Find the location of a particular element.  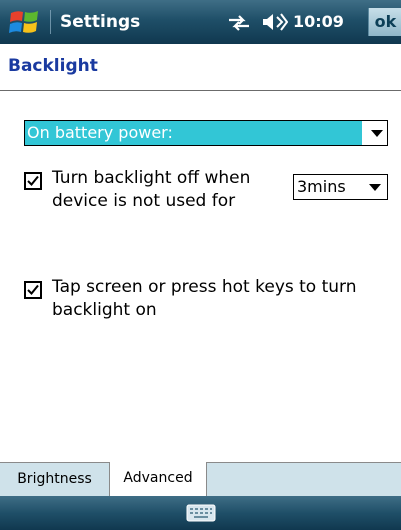

tab-strip: Brightness Advanced is located at coordinates (200, 479).